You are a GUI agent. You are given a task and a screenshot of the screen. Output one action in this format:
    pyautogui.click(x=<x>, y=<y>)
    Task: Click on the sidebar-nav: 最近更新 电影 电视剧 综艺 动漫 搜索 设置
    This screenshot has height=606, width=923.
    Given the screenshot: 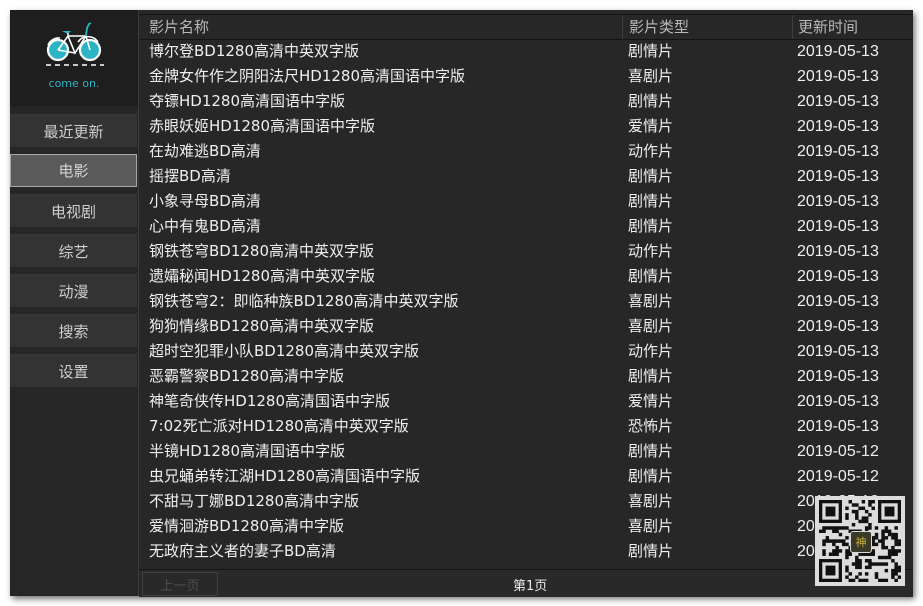 What is the action you would take?
    pyautogui.click(x=74, y=254)
    